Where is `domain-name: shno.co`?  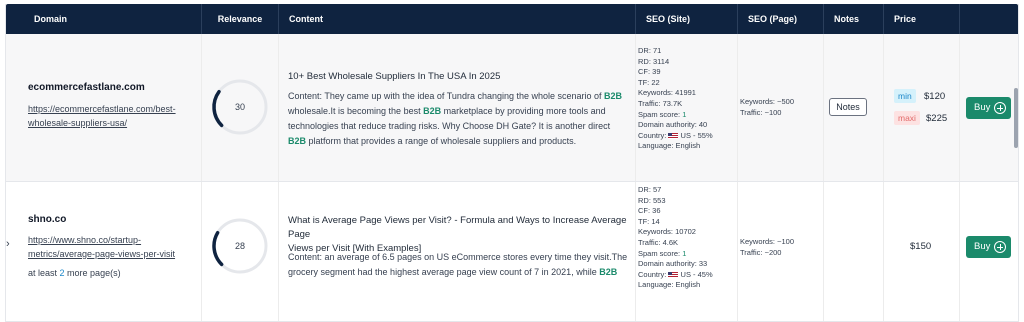 domain-name: shno.co is located at coordinates (47, 219).